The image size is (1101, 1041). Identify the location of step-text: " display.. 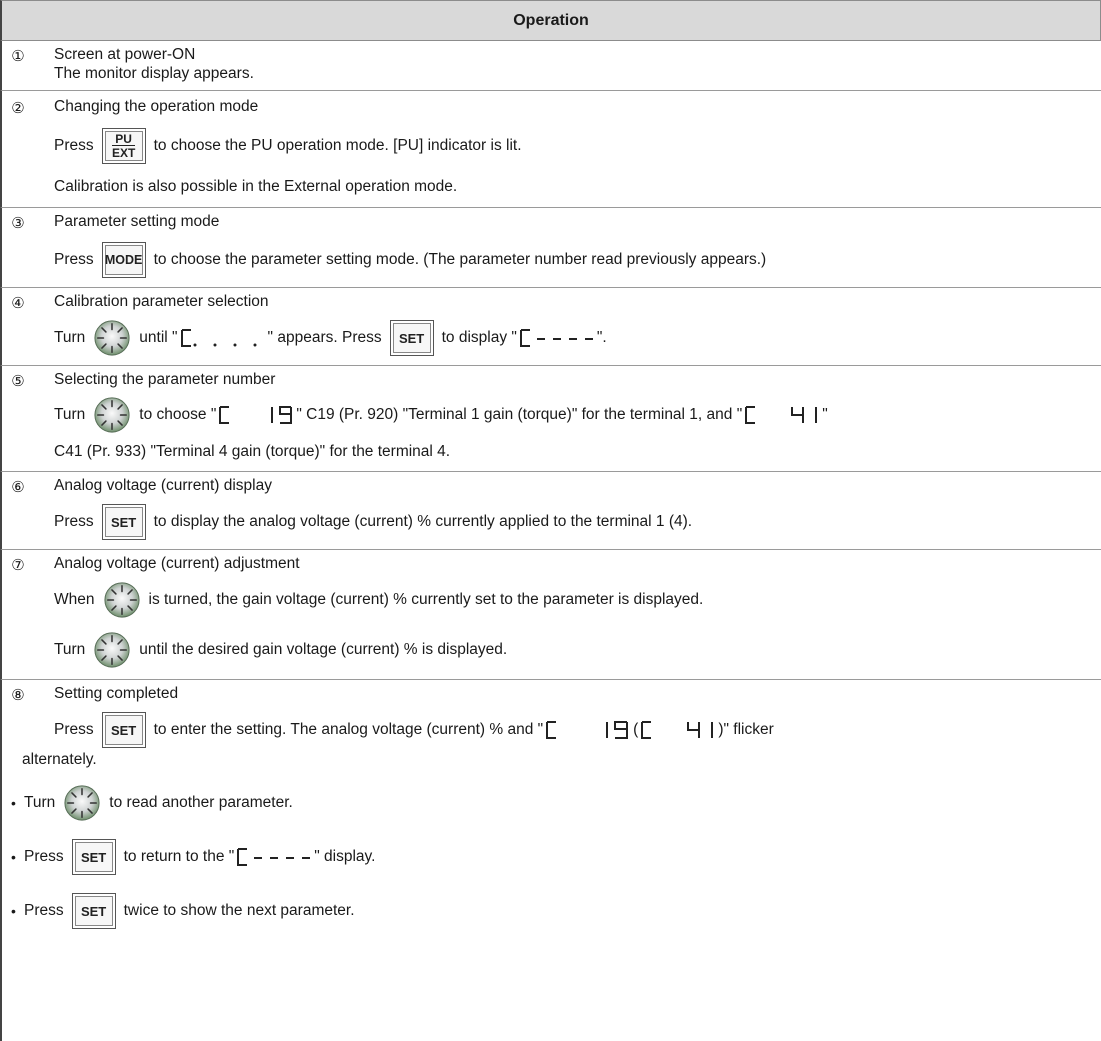
(345, 856).